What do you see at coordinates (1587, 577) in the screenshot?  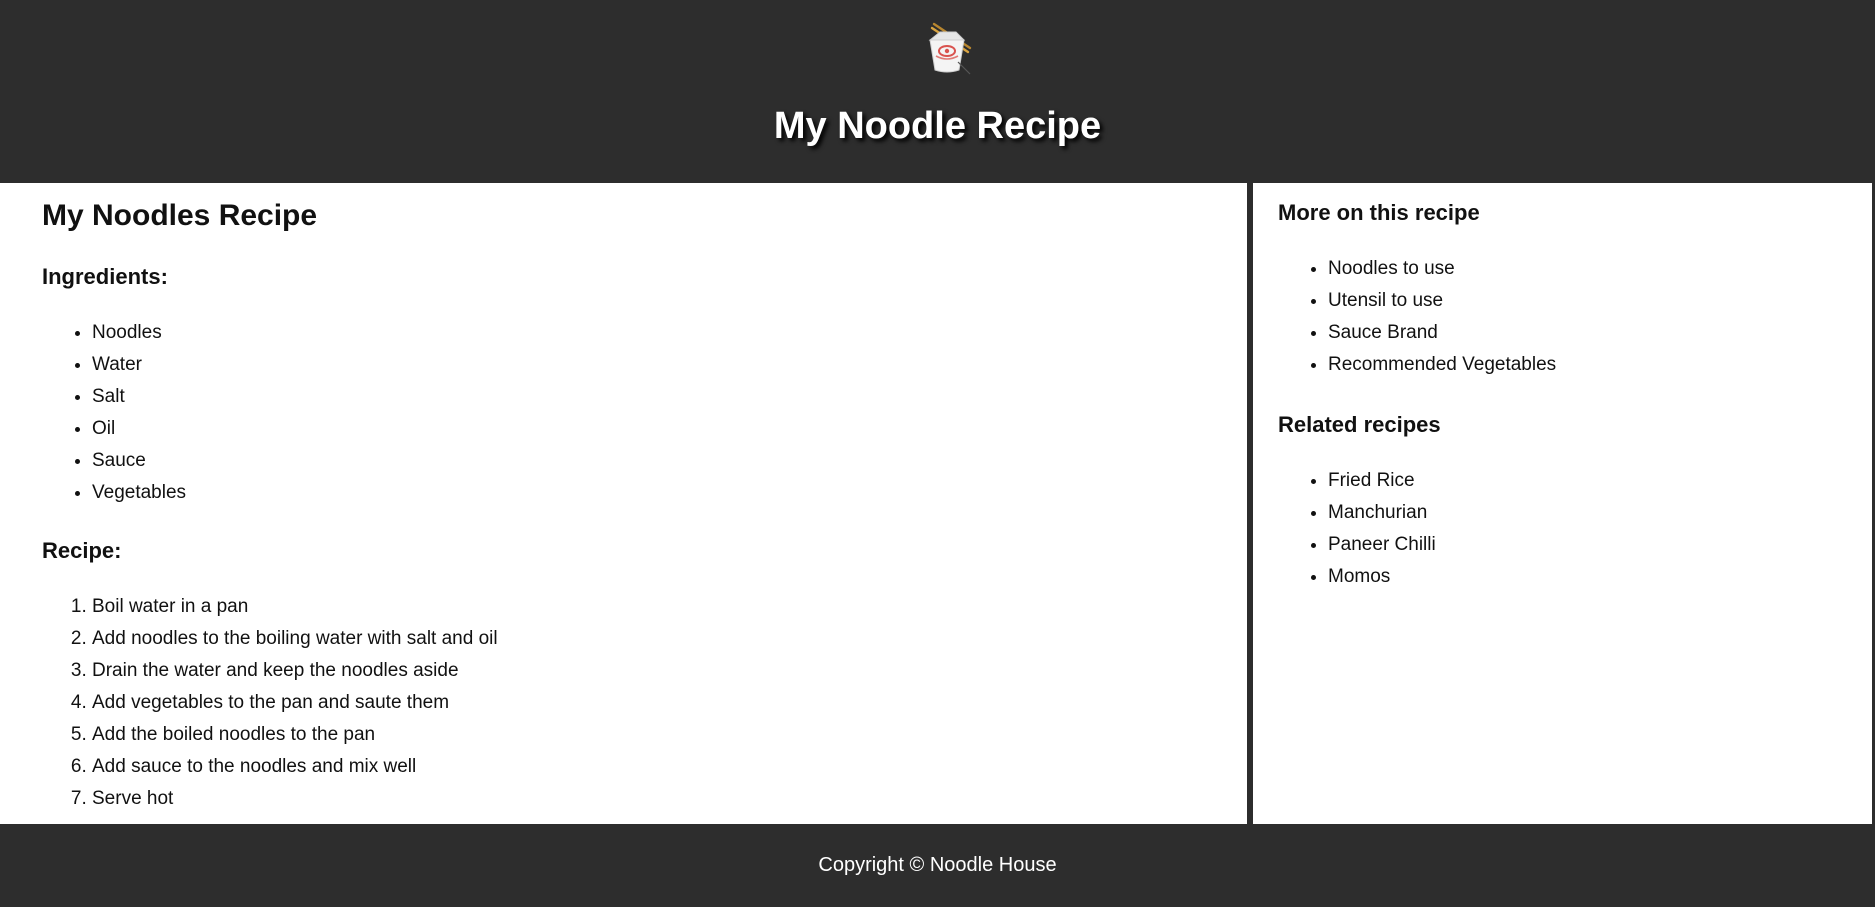 I see `list-item: Momos` at bounding box center [1587, 577].